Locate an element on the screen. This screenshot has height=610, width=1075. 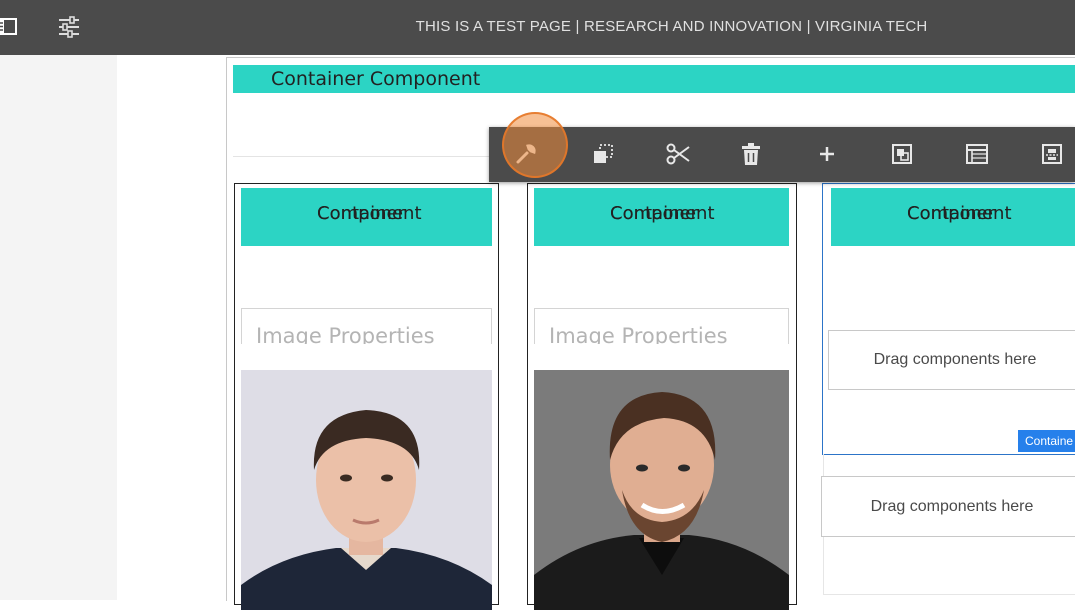
add-icon is located at coordinates (827, 154).